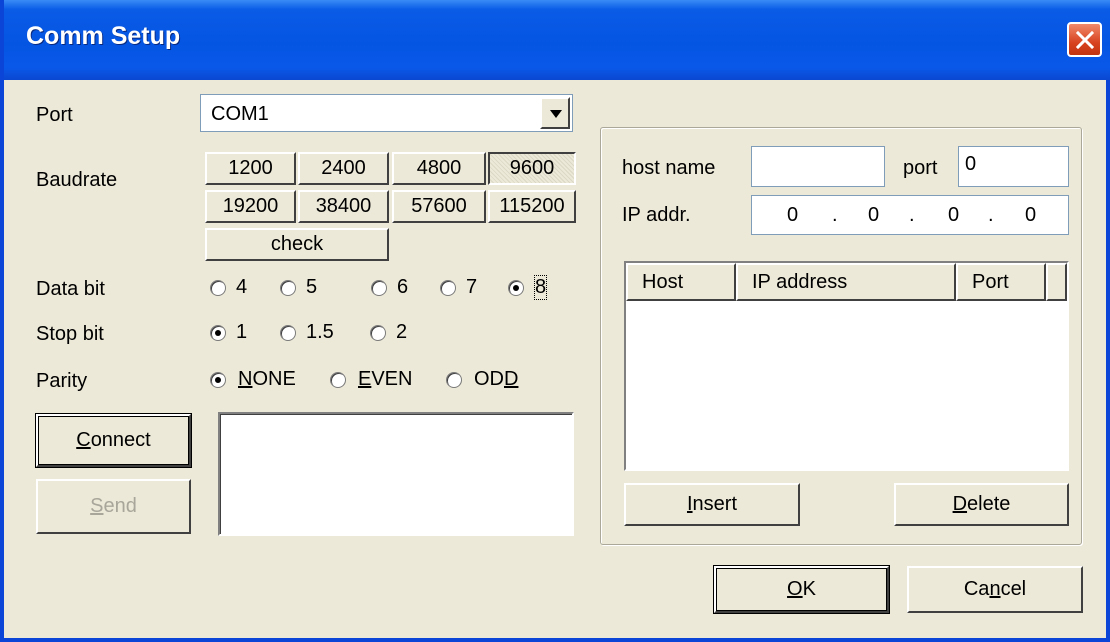 The height and width of the screenshot is (642, 1110). What do you see at coordinates (403, 287) in the screenshot?
I see `data-bit-6-label: 6` at bounding box center [403, 287].